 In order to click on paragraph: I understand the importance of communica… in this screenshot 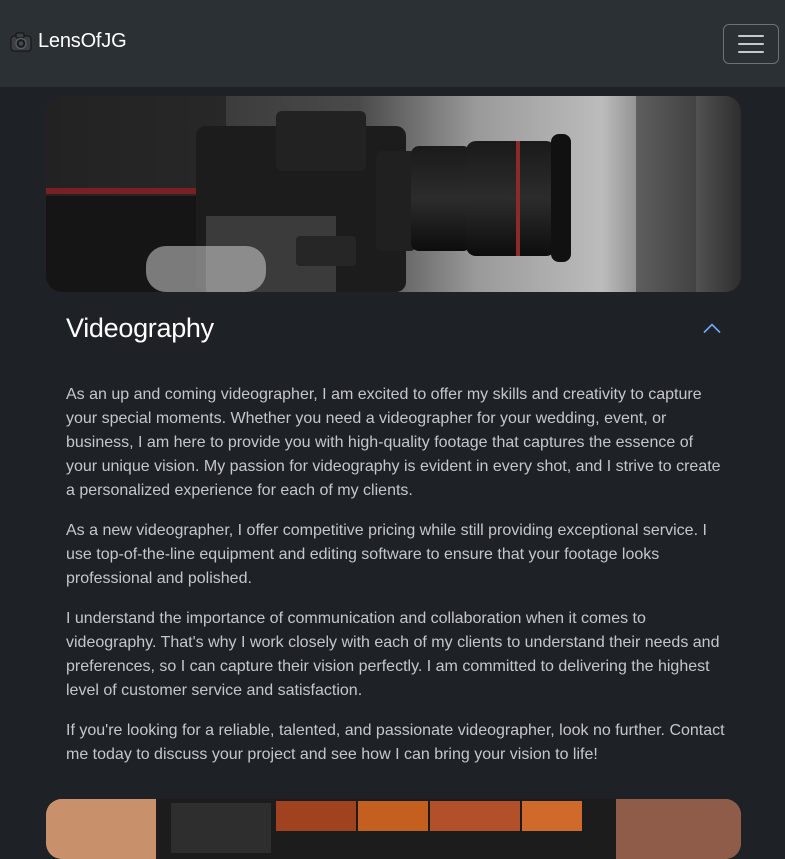, I will do `click(393, 654)`.